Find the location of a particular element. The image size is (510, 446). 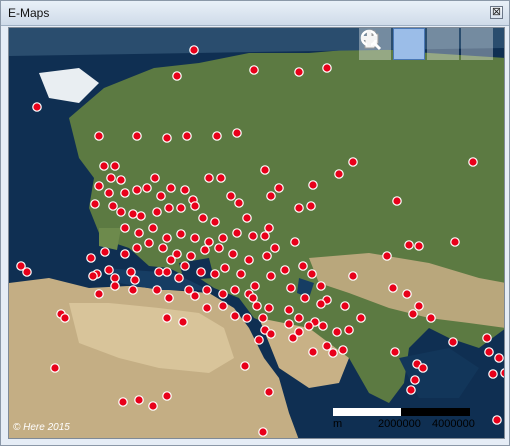

zoom-in-button is located at coordinates (410, 44).